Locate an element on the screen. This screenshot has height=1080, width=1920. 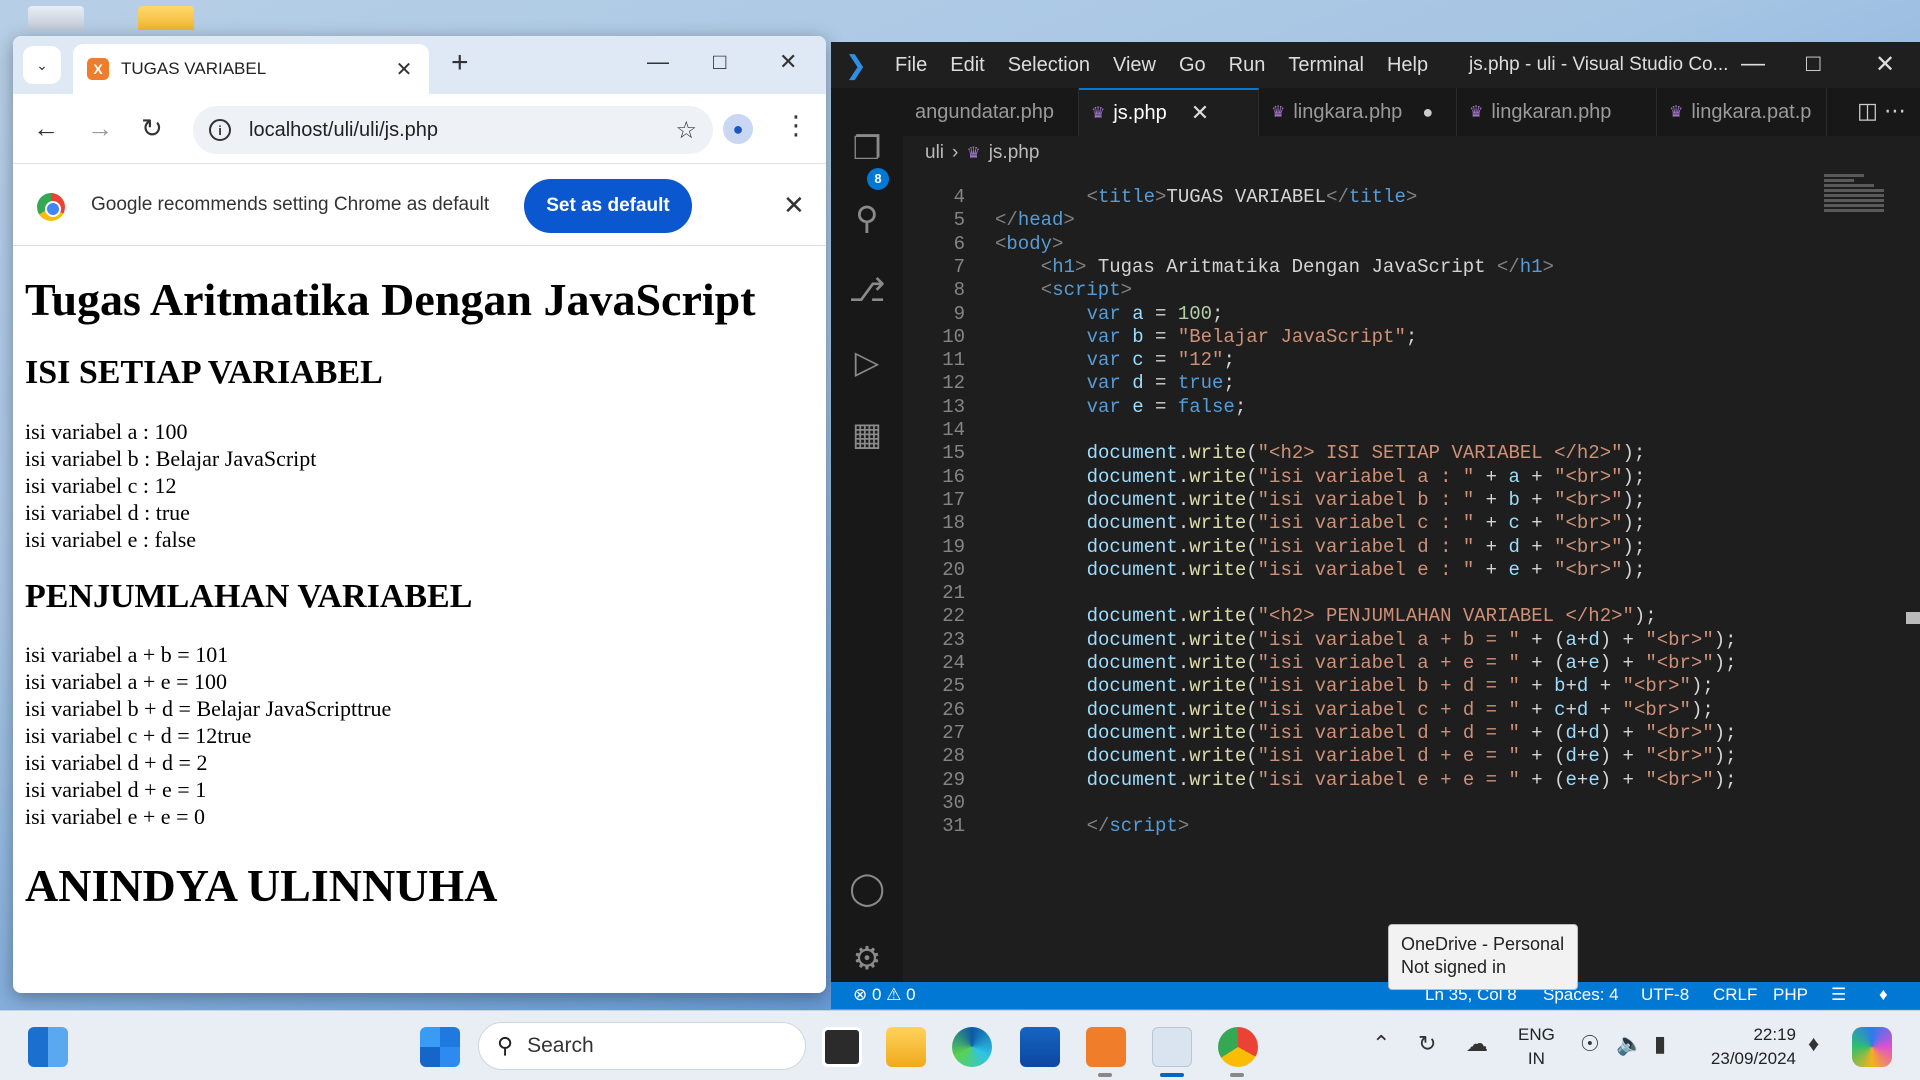
code-line: 5 </head> is located at coordinates (1403, 221).